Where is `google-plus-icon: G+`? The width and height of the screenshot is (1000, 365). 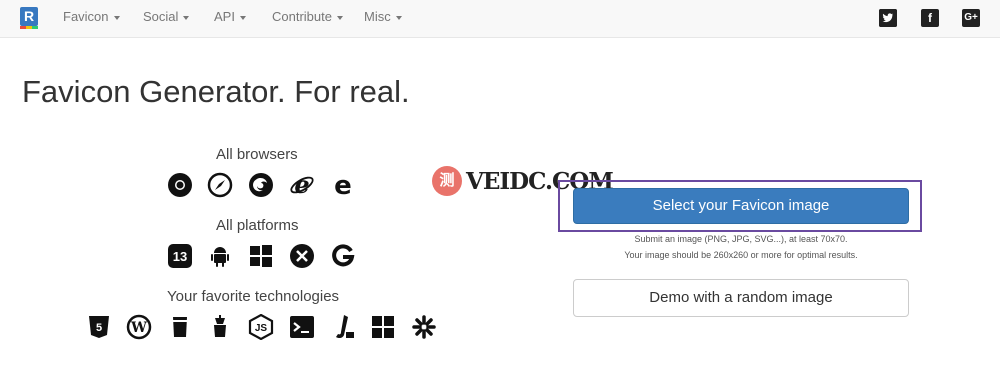
google-plus-icon: G+ is located at coordinates (971, 18).